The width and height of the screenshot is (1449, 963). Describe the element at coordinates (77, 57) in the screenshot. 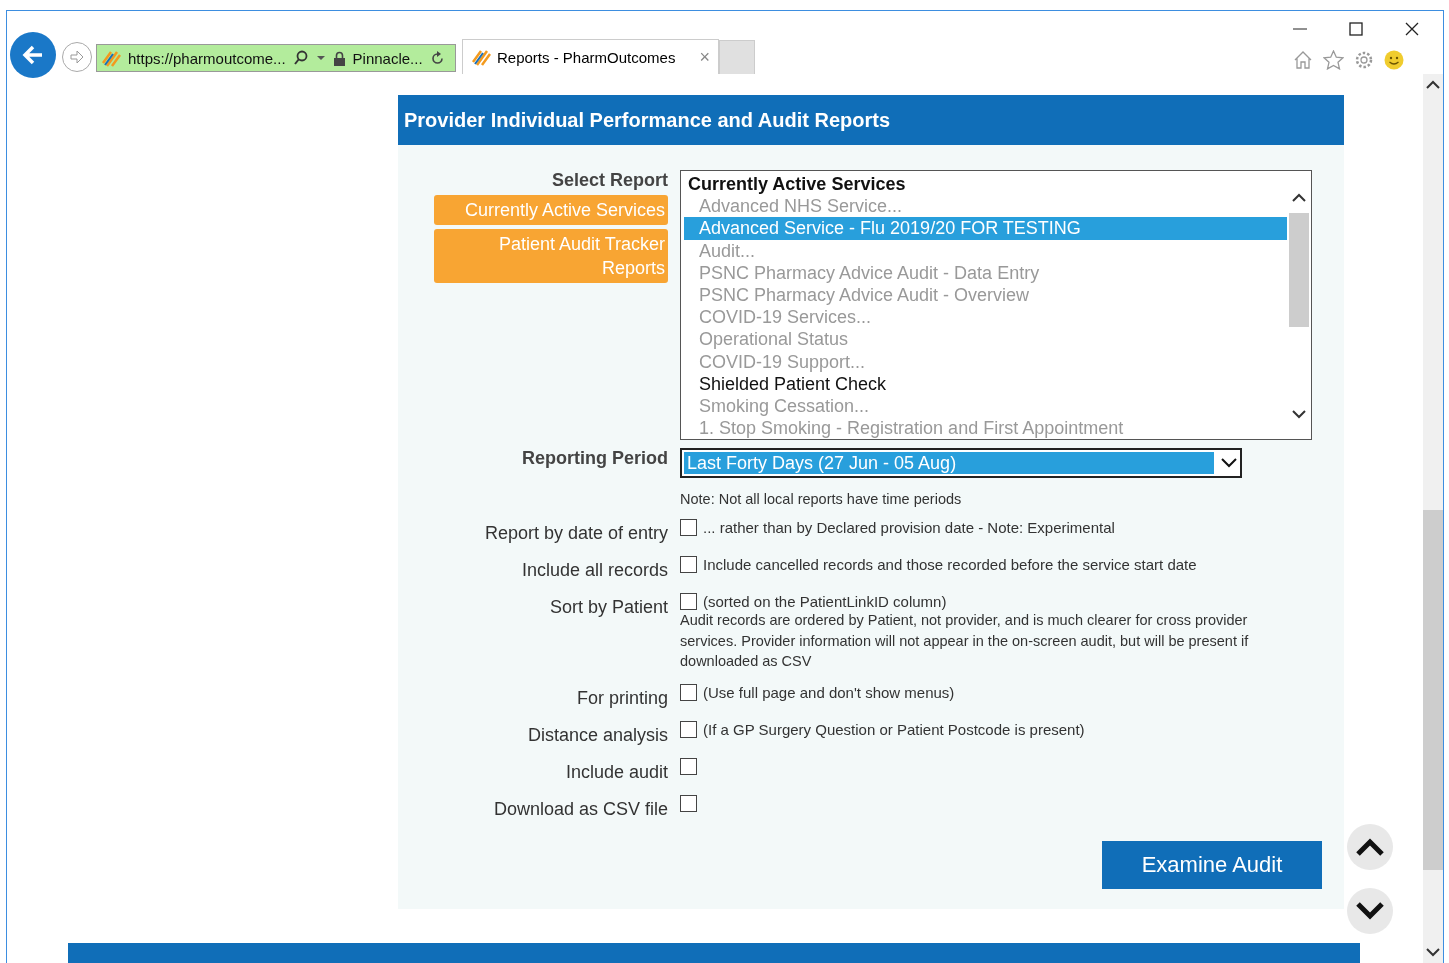

I see `forward-arrow-icon` at that location.